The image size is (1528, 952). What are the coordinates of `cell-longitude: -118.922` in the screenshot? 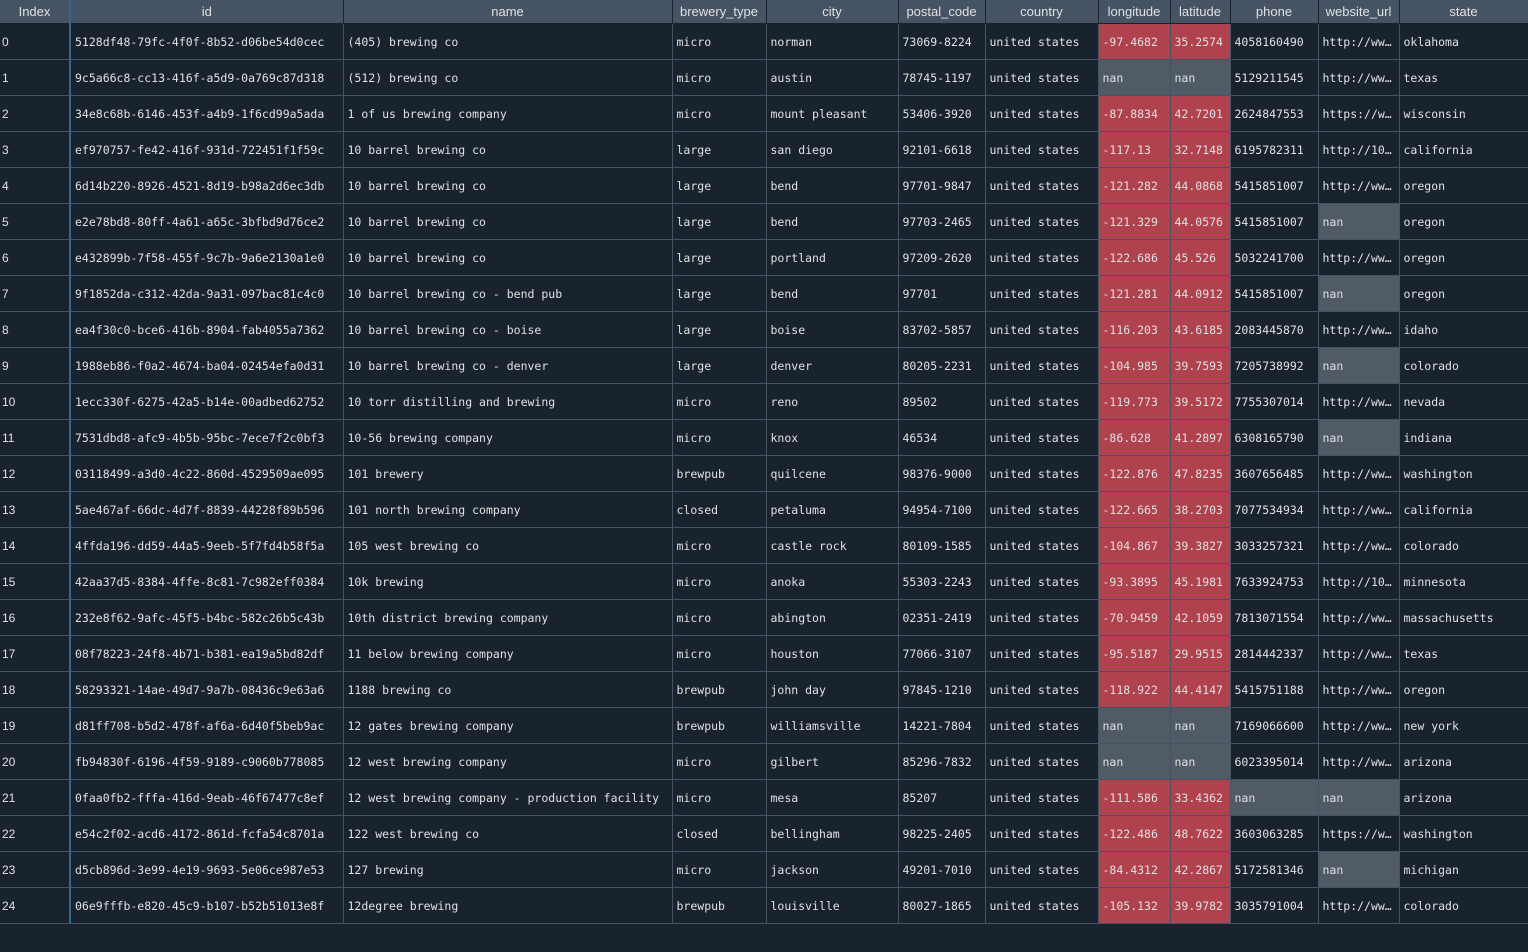 It's located at (1134, 689).